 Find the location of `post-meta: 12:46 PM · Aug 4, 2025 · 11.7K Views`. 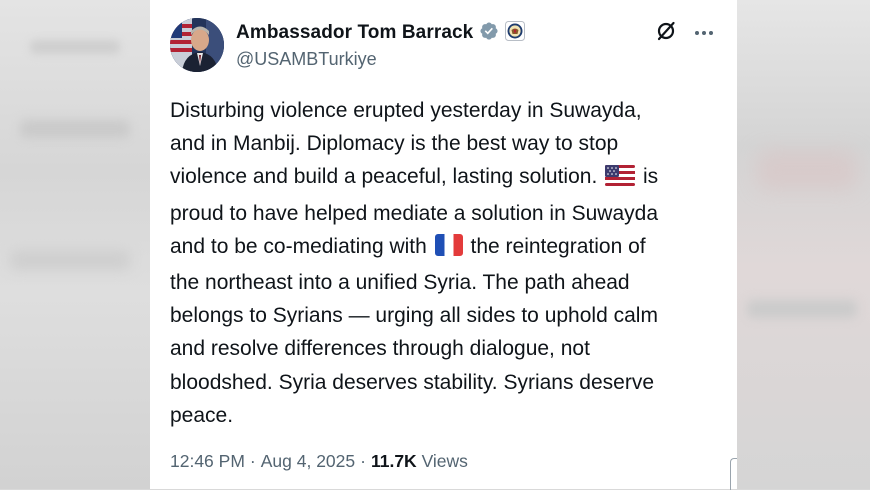

post-meta: 12:46 PM · Aug 4, 2025 · 11.7K Views is located at coordinates (319, 461).